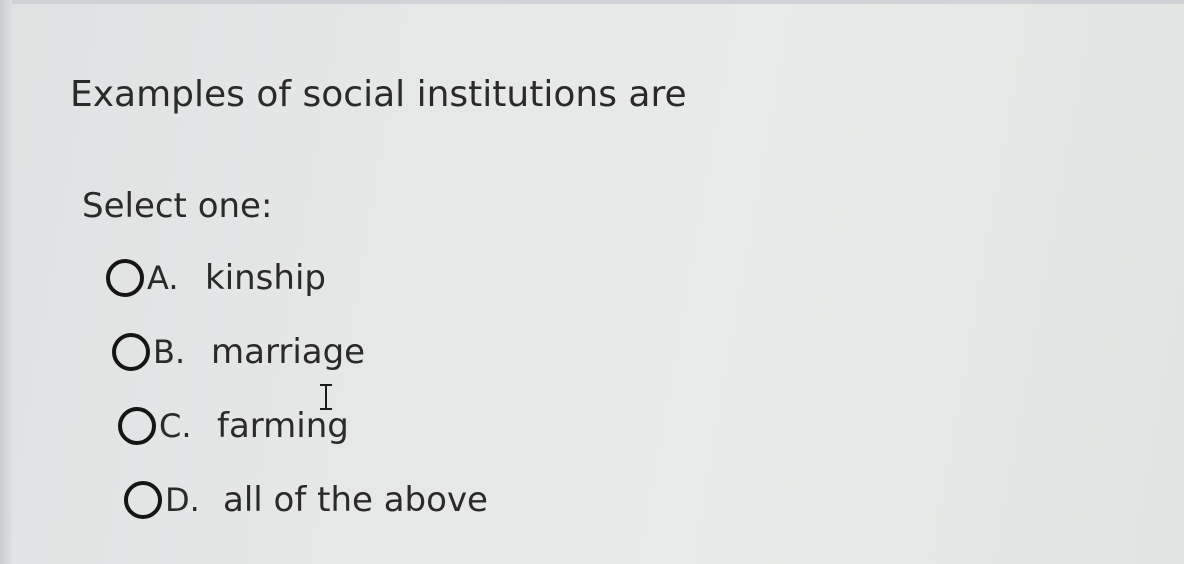 The width and height of the screenshot is (1184, 564). What do you see at coordinates (169, 352) in the screenshot?
I see `option-letter: B.` at bounding box center [169, 352].